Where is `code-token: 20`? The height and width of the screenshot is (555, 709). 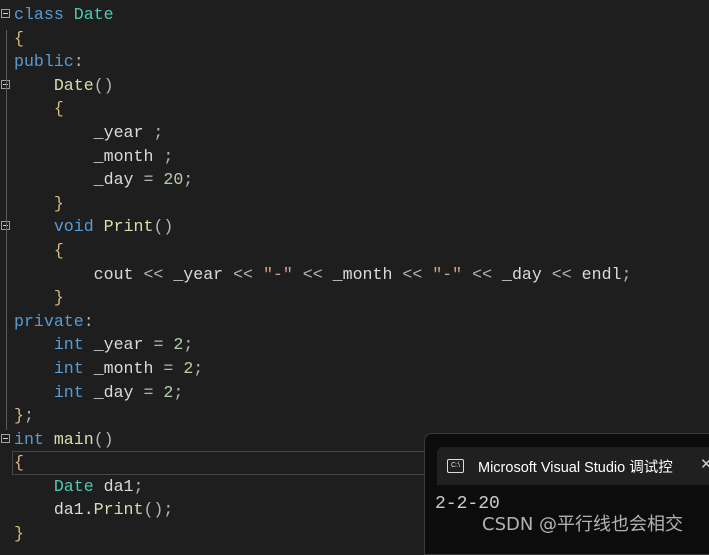
code-token: 20 is located at coordinates (173, 180).